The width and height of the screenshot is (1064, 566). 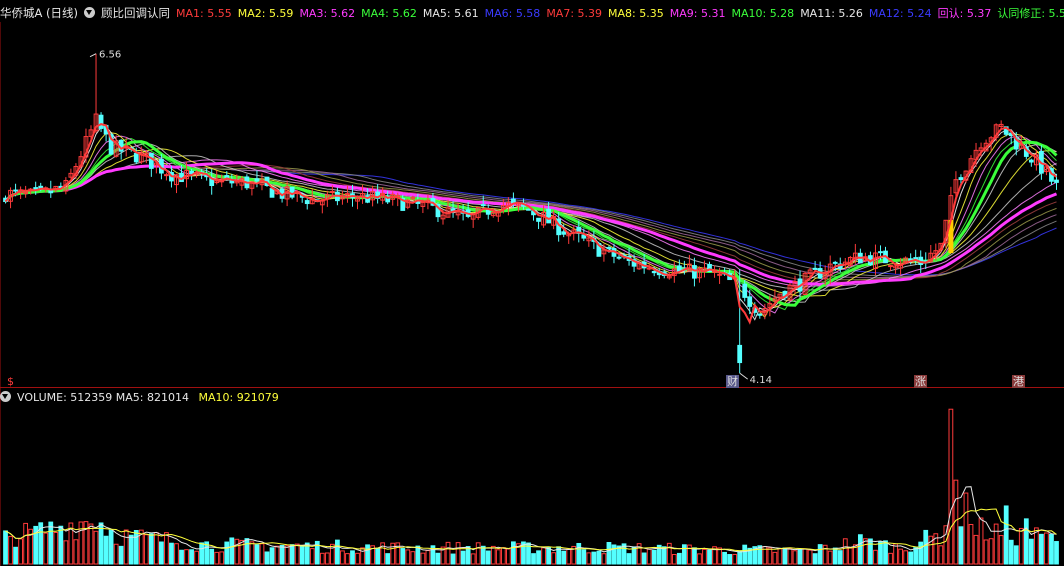 I want to click on ma-legend-value: 5.37, so click(x=979, y=13).